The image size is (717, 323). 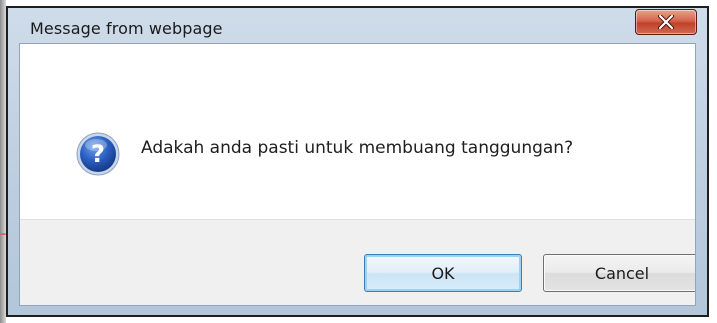 What do you see at coordinates (357, 25) in the screenshot?
I see `dialog-titlebar: Message from webpage` at bounding box center [357, 25].